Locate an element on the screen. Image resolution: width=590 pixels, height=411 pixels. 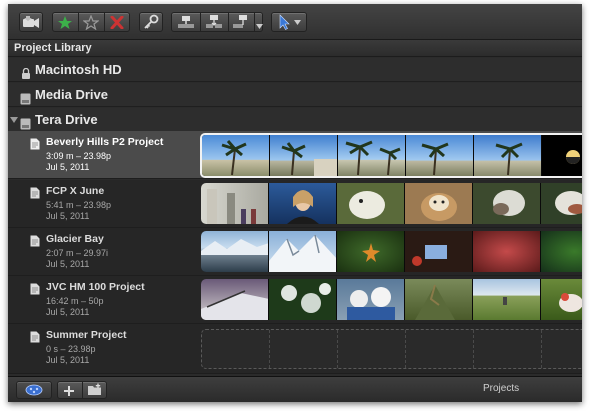
tools-menu-button is located at coordinates (289, 22).